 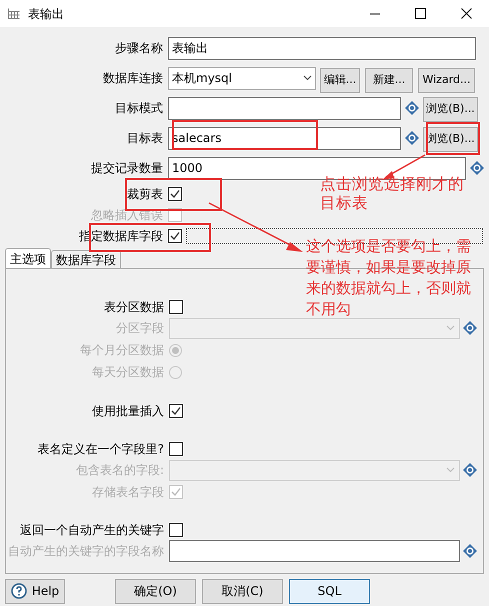 What do you see at coordinates (242, 78) in the screenshot?
I see `connection-select: 本机mysql` at bounding box center [242, 78].